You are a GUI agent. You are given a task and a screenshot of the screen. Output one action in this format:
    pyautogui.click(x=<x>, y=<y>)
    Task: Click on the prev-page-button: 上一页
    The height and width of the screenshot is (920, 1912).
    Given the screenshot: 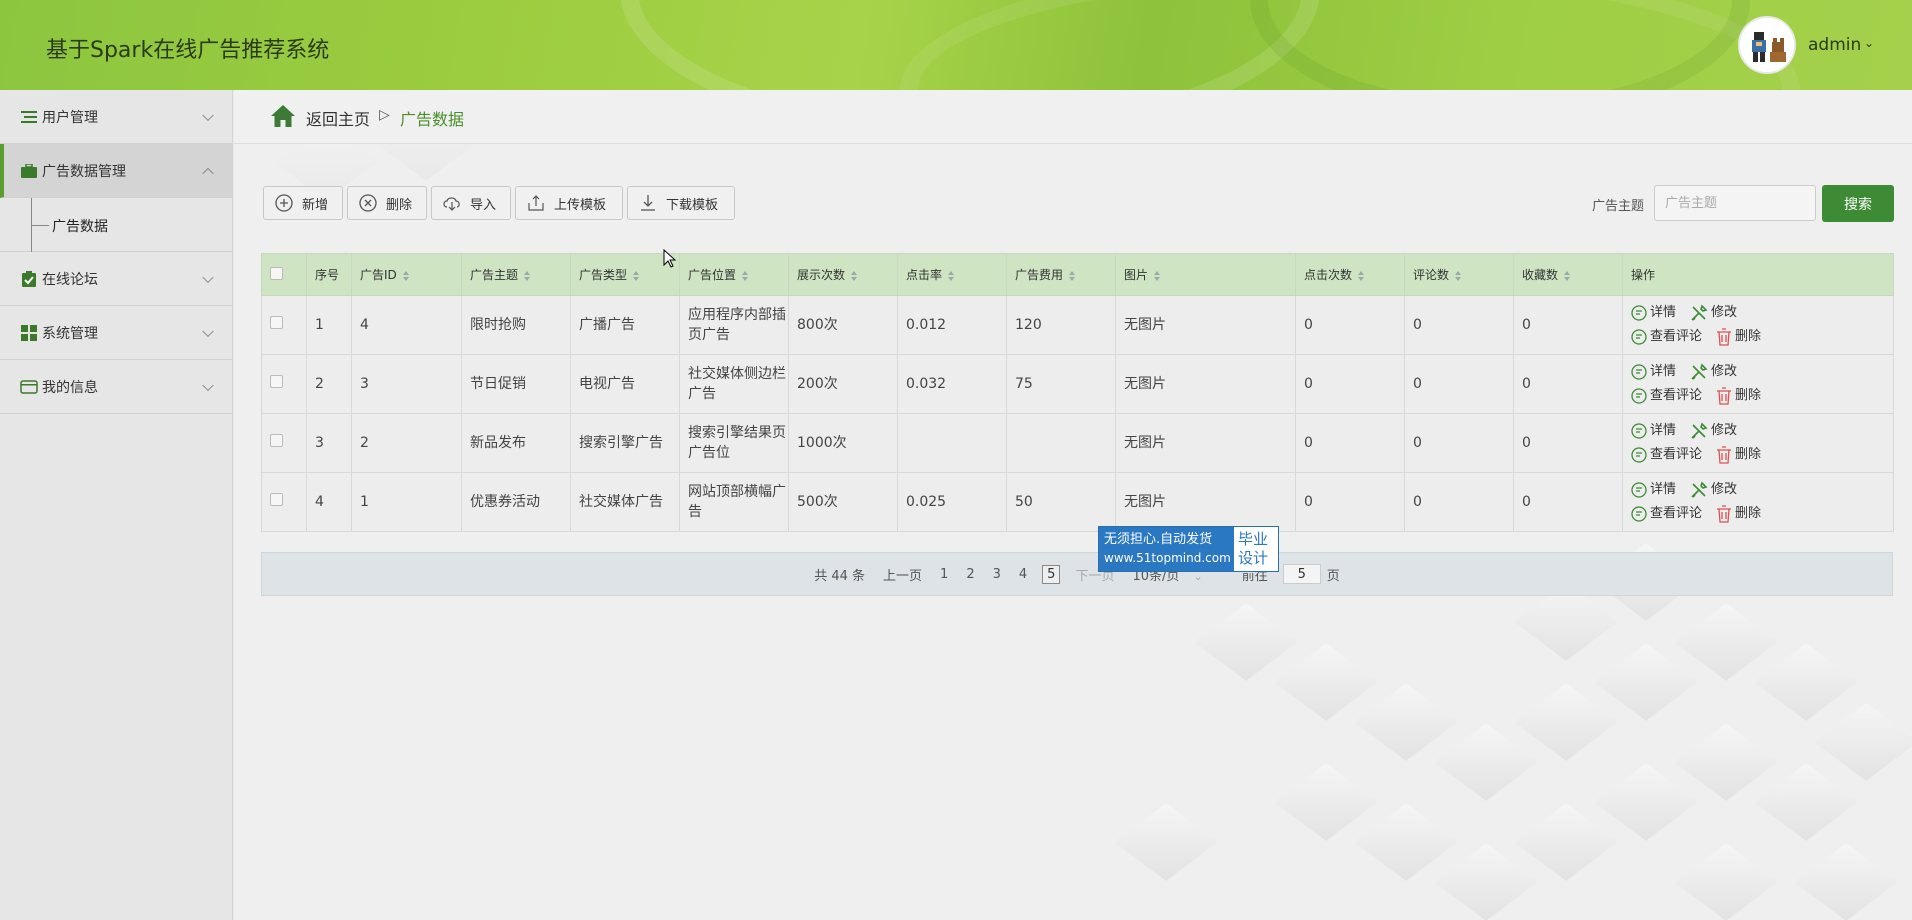 What is the action you would take?
    pyautogui.click(x=902, y=574)
    